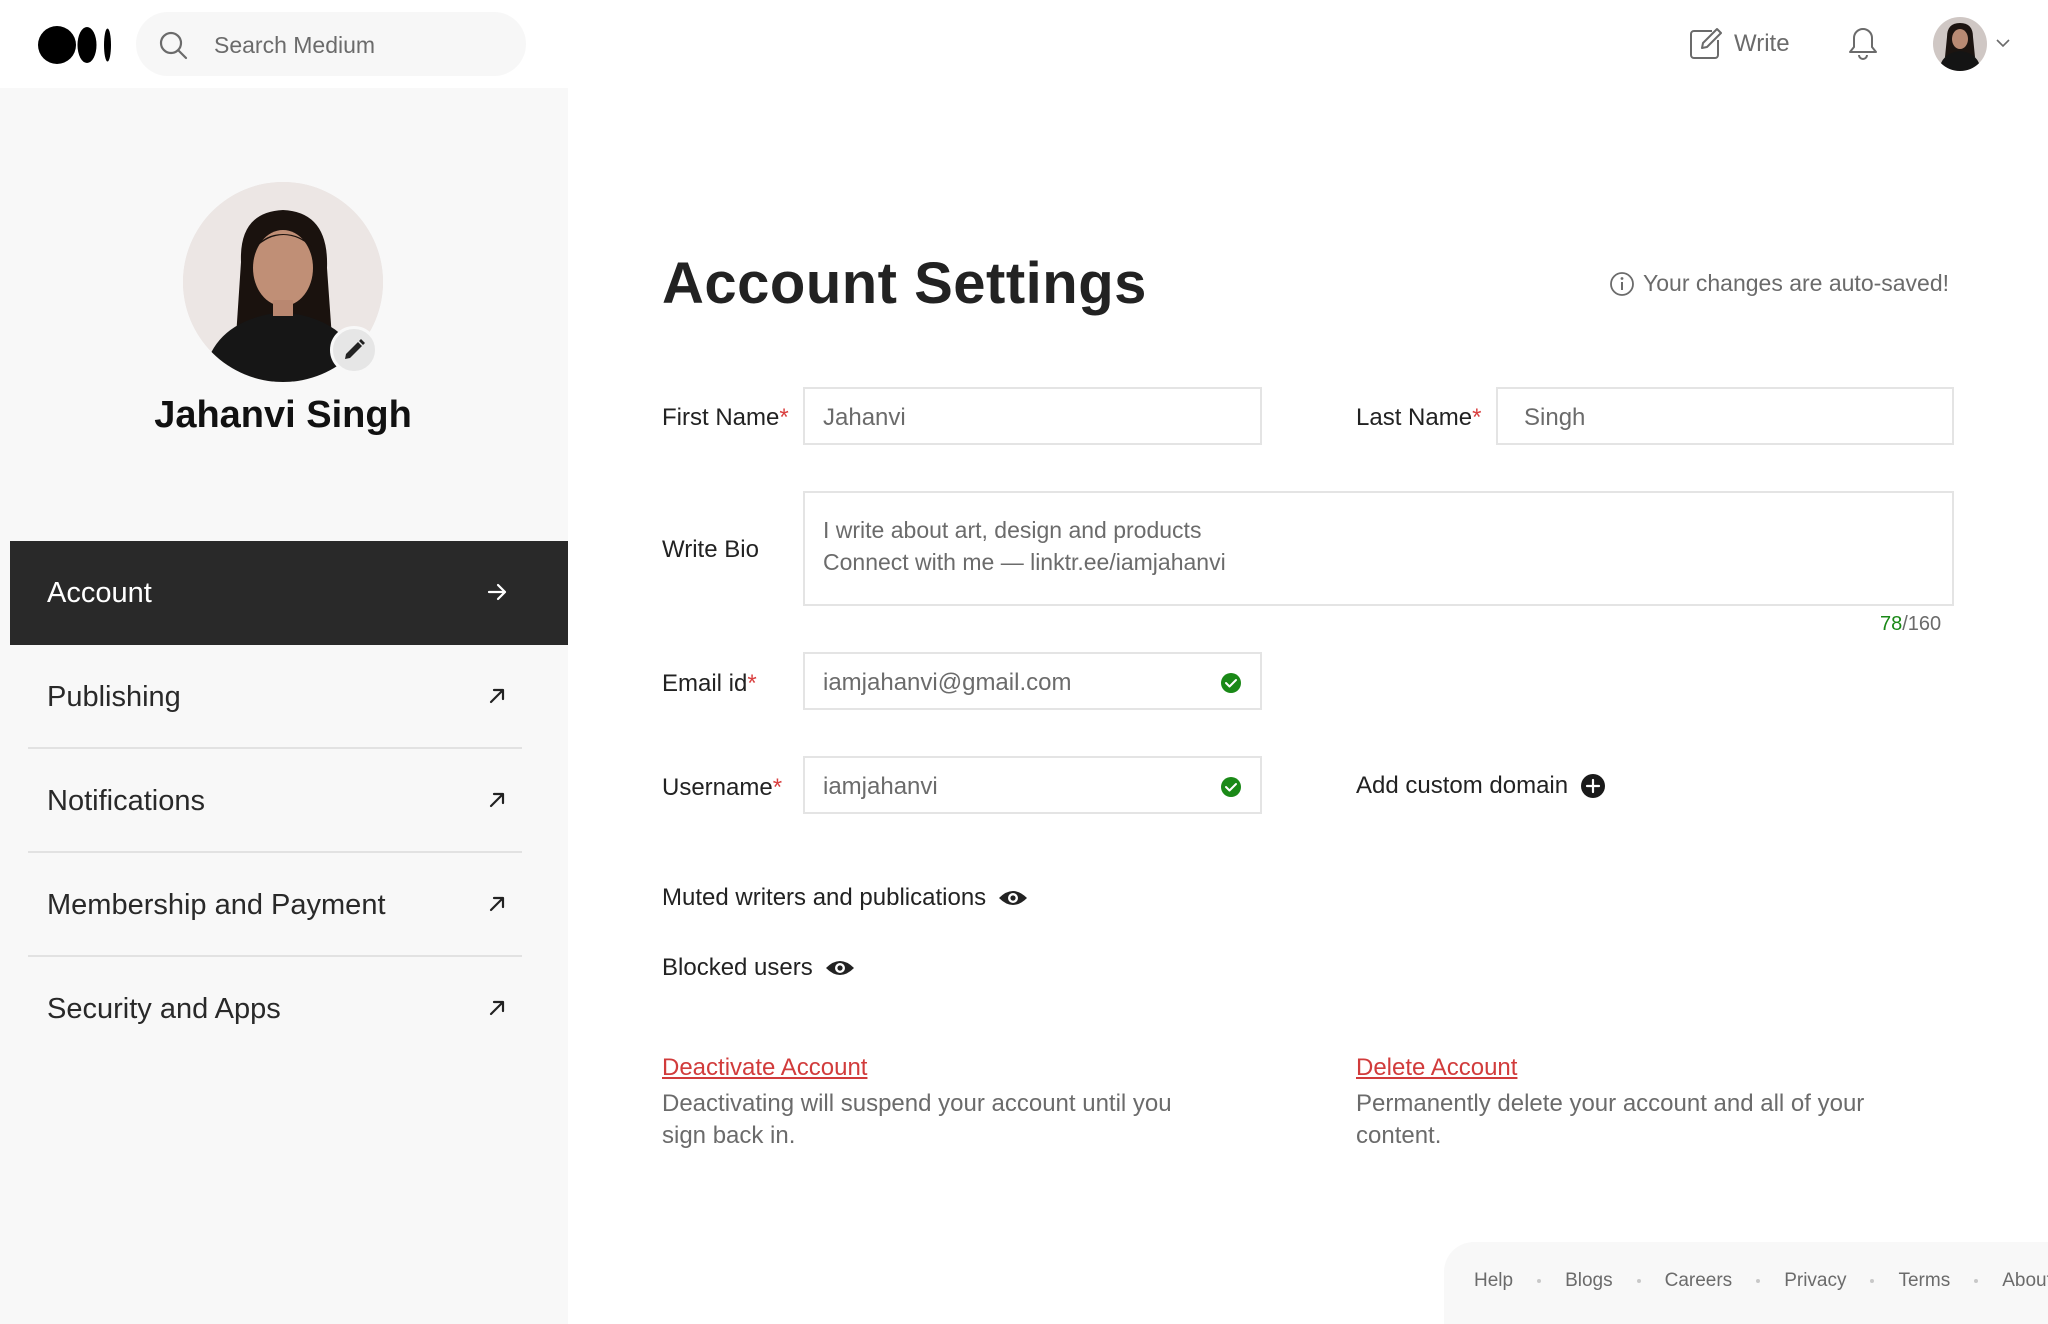 The height and width of the screenshot is (1324, 2048). I want to click on plus-circle-icon, so click(1593, 786).